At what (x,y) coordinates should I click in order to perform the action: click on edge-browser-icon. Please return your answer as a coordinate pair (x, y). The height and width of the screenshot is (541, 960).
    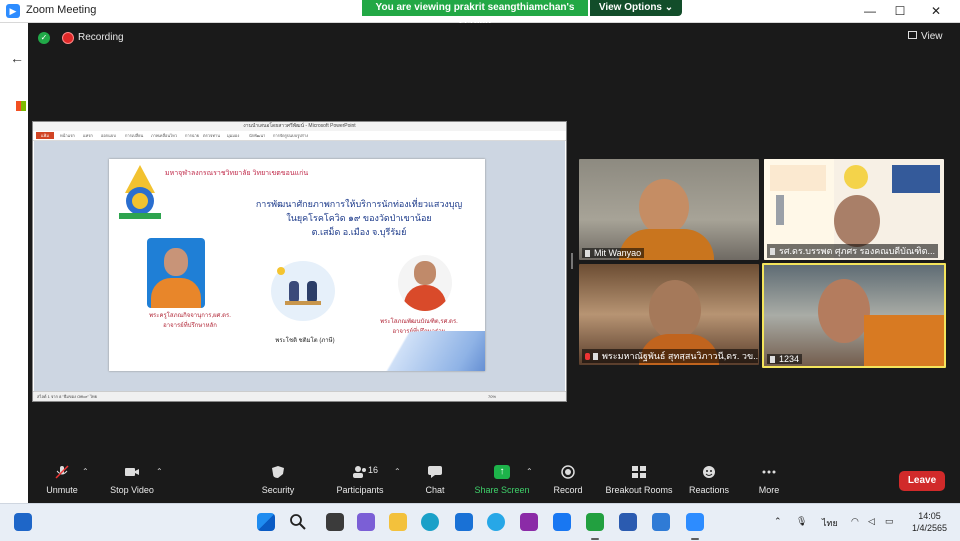
    Looking at the image, I should click on (430, 522).